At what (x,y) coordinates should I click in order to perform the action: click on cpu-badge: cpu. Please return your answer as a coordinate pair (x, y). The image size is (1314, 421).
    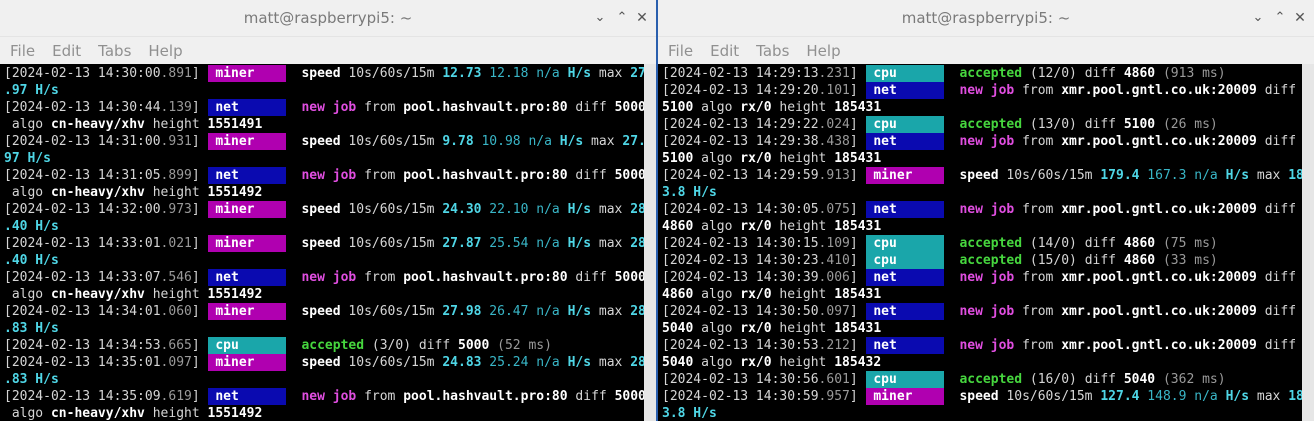
    Looking at the image, I should click on (904, 379).